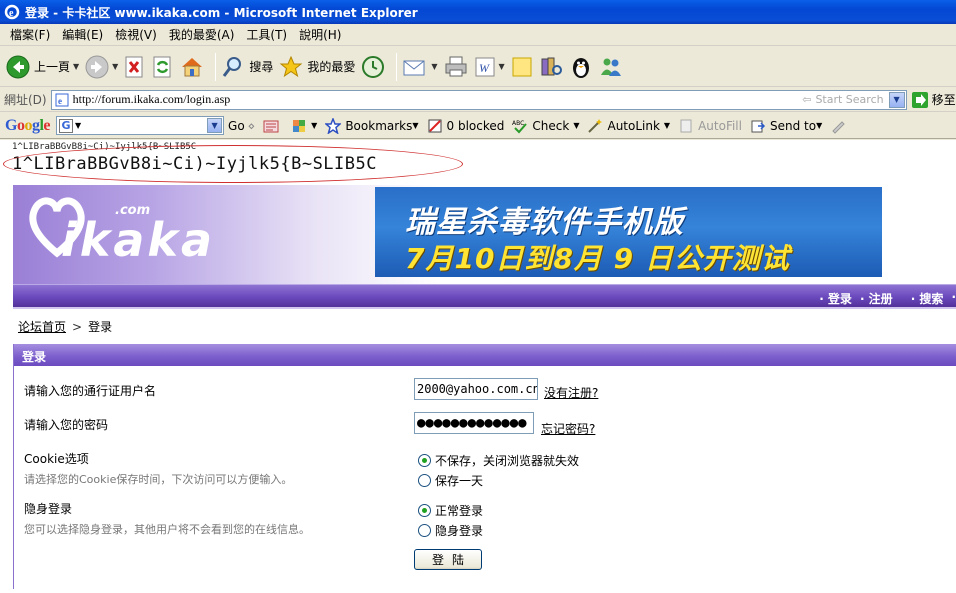 This screenshot has height=593, width=956. Describe the element at coordinates (273, 126) in the screenshot. I see `google-news-button` at that location.